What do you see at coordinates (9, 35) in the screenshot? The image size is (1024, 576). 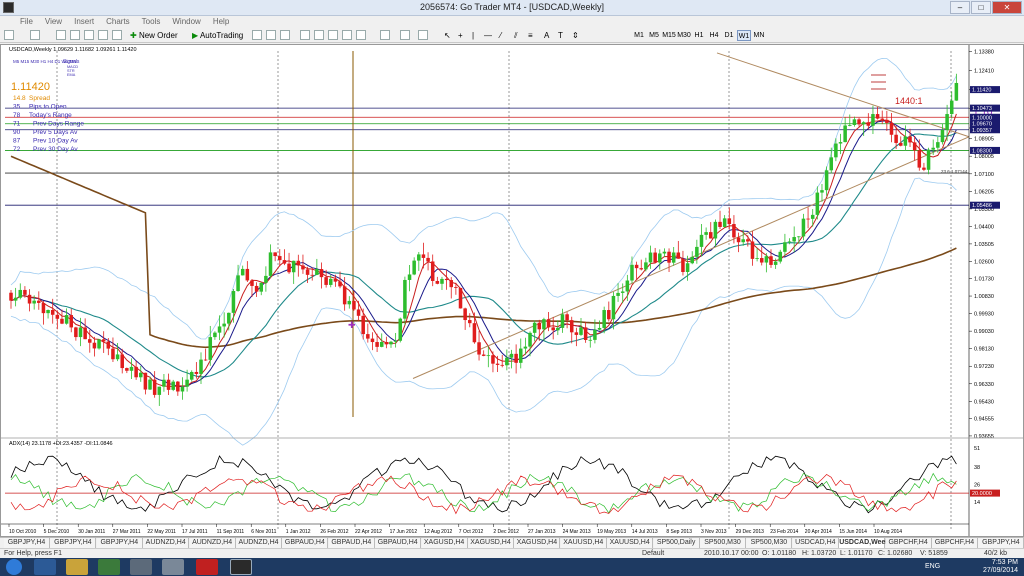 I see `new-chart-icon` at bounding box center [9, 35].